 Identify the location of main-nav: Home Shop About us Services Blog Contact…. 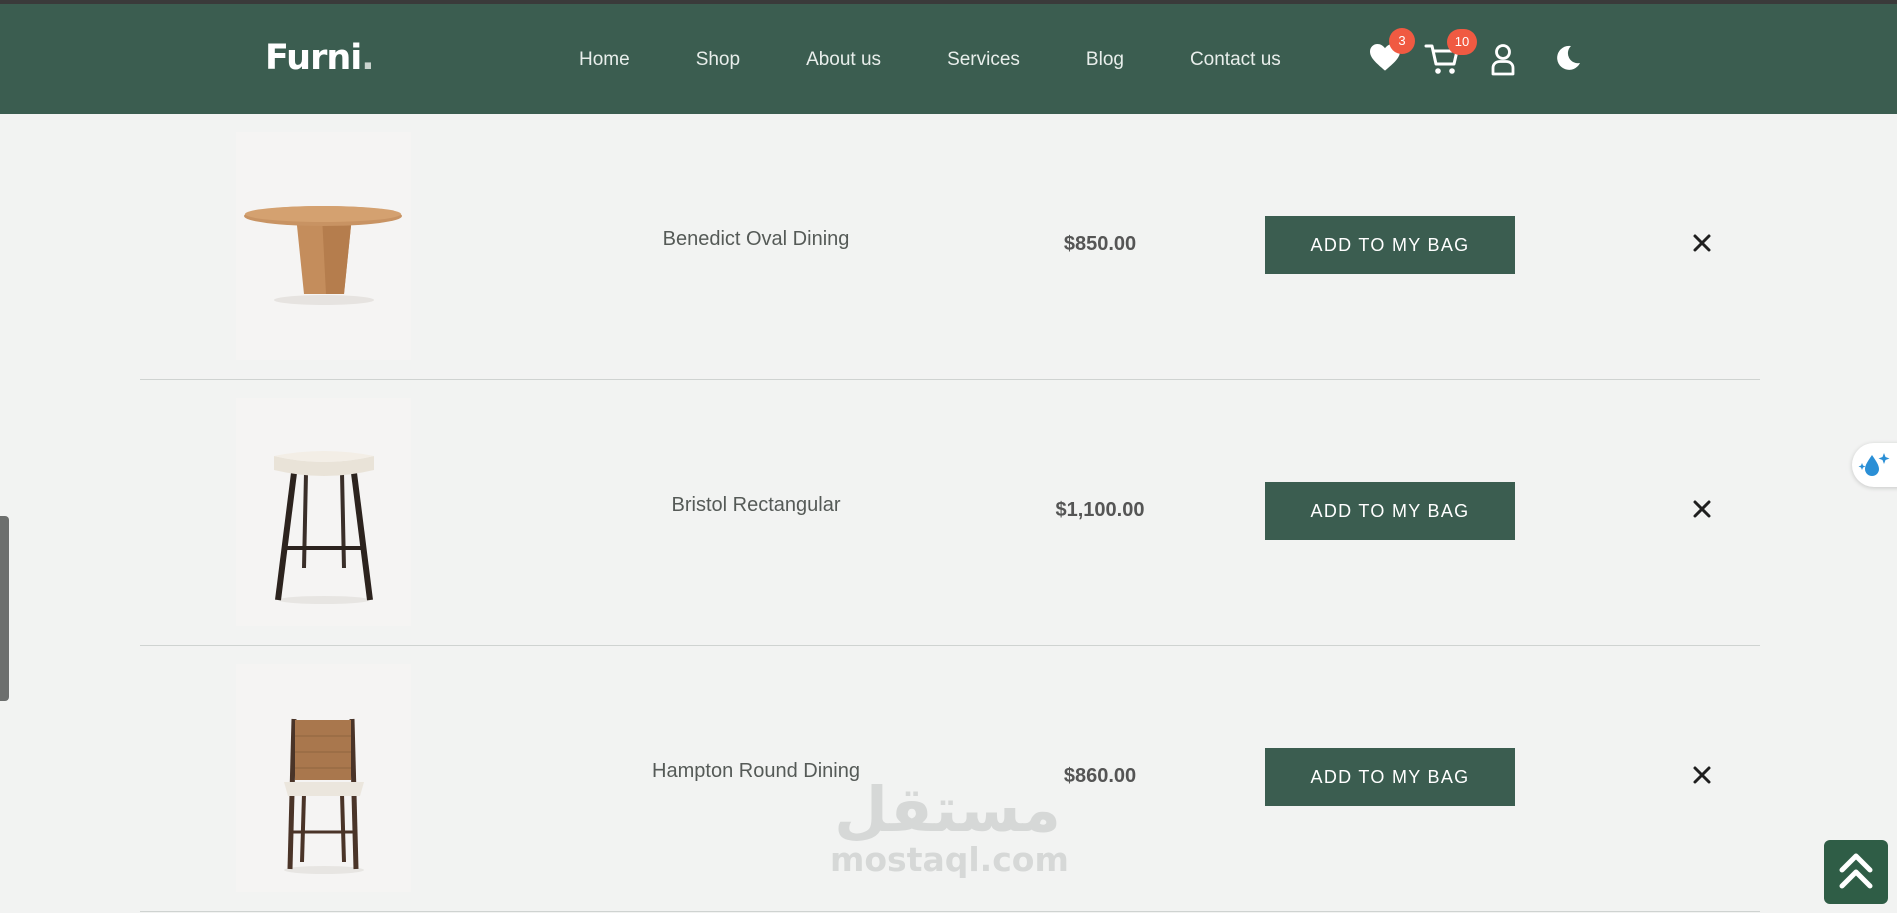
(930, 60).